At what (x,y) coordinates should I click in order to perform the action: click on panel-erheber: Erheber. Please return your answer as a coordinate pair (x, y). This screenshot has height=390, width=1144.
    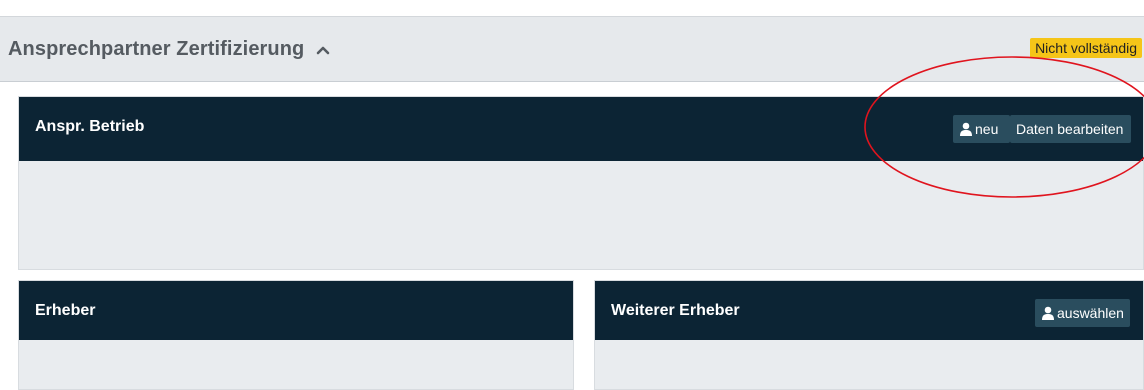
    Looking at the image, I should click on (296, 335).